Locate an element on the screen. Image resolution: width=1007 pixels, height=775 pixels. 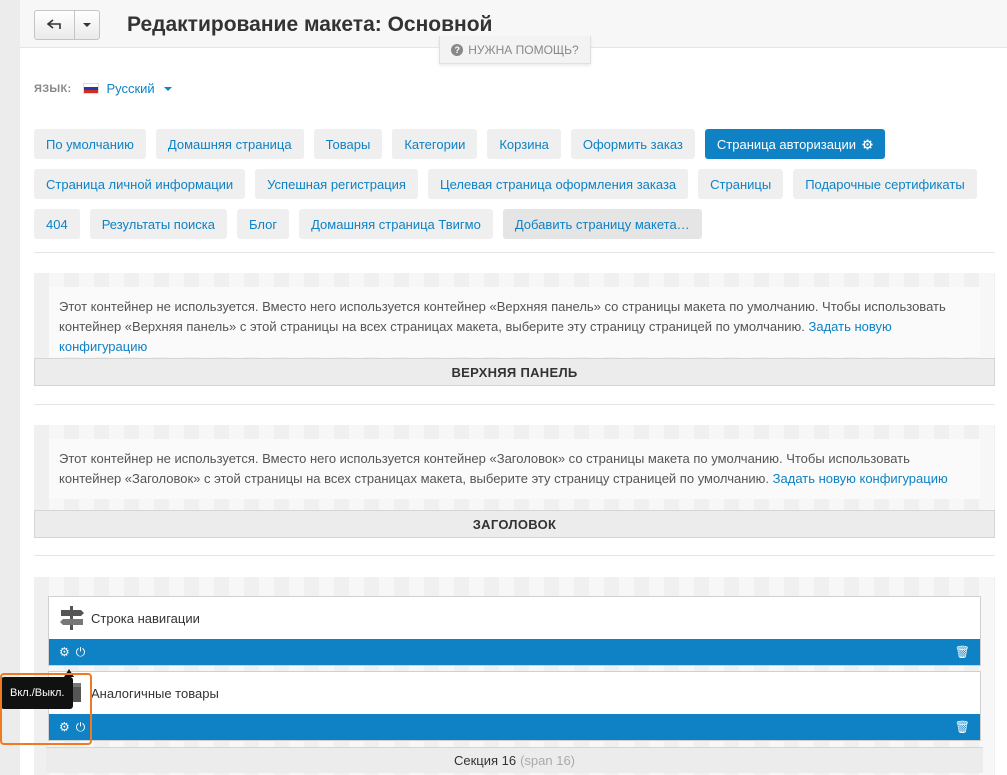
tab-default: По умолчанию is located at coordinates (90, 144).